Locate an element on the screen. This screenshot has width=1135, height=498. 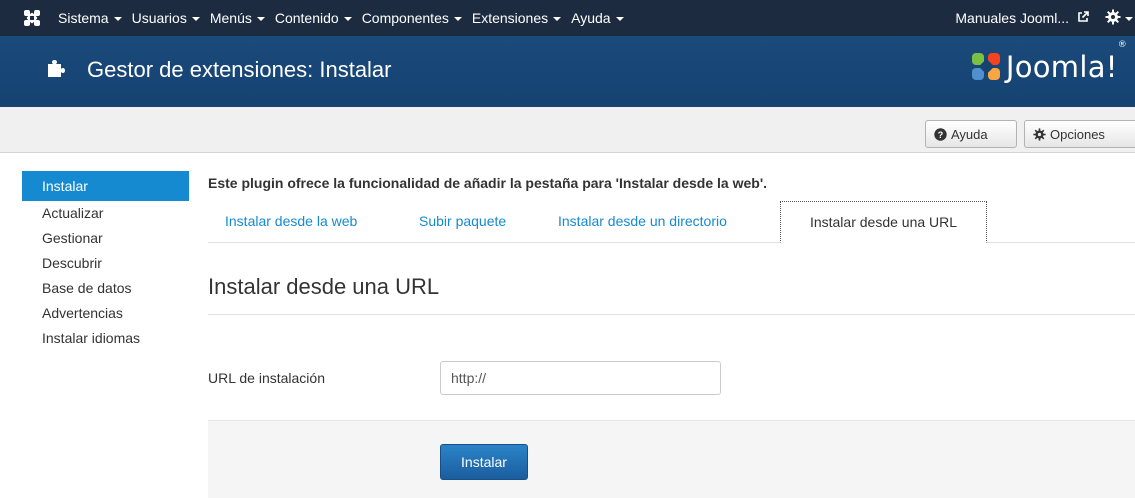
tab-instalar-desde-la-web: Instalar desde la web is located at coordinates (291, 222).